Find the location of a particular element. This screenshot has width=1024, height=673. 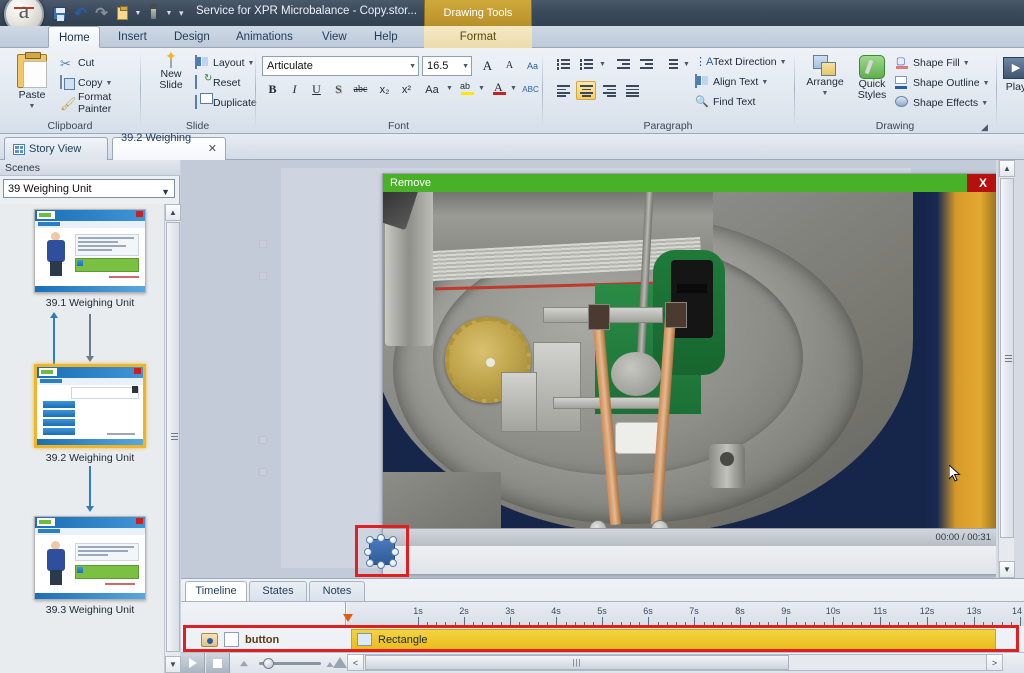

numbering-button is located at coordinates (586, 64).